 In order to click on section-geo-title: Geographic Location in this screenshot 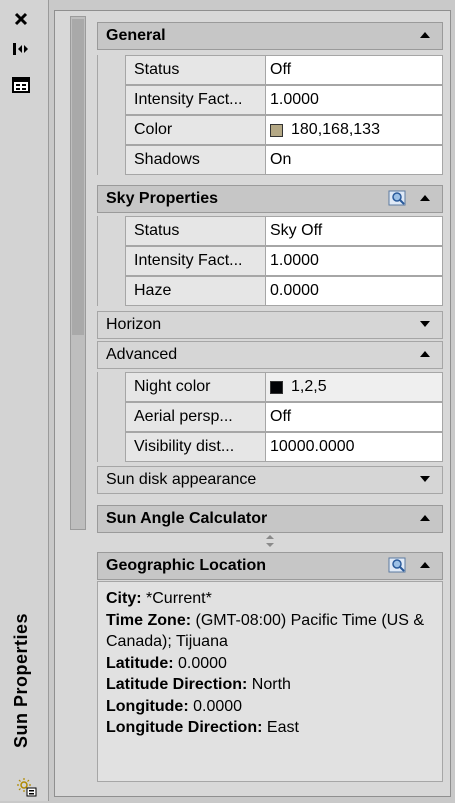, I will do `click(186, 565)`.